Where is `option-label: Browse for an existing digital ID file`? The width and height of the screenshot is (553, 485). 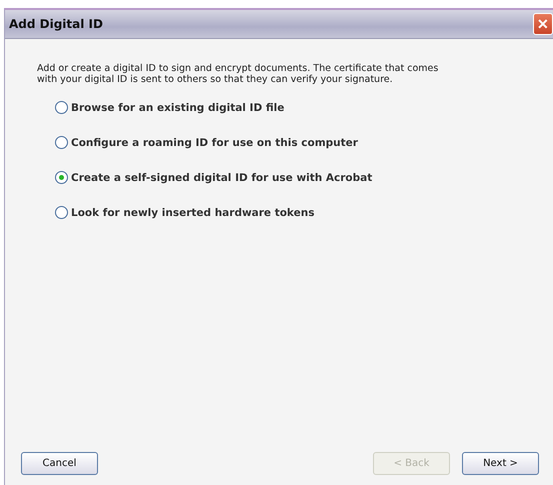
option-label: Browse for an existing digital ID file is located at coordinates (177, 108).